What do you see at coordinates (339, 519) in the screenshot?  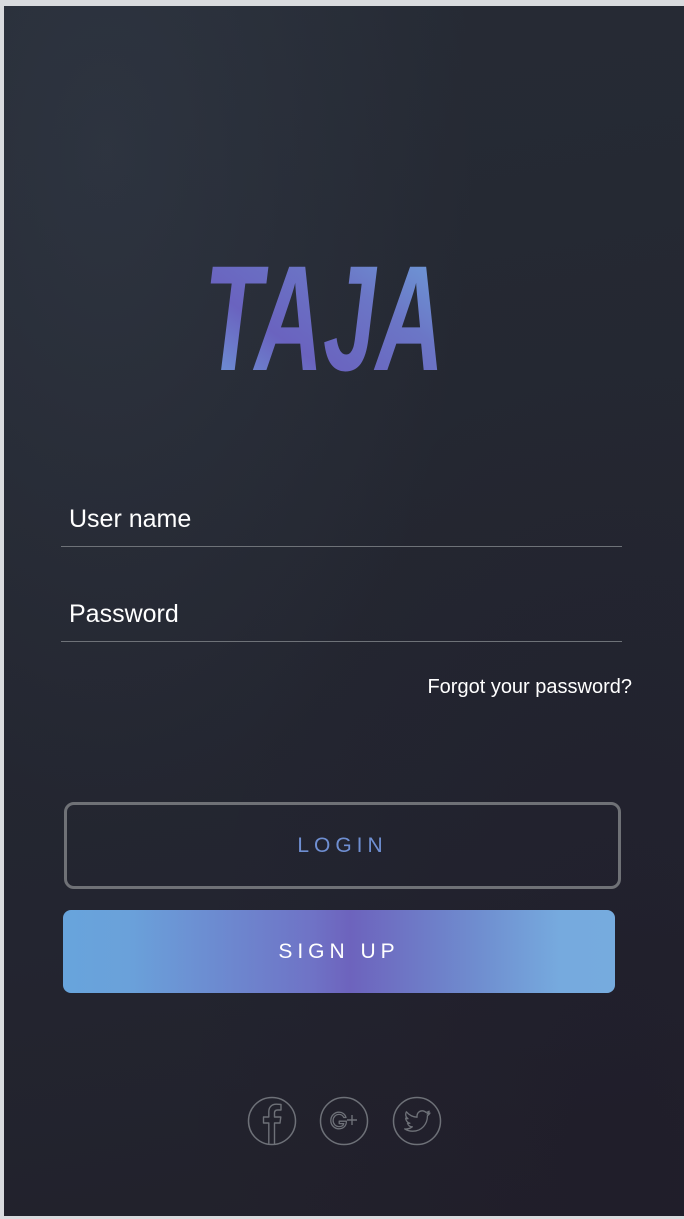 I see `username-input` at bounding box center [339, 519].